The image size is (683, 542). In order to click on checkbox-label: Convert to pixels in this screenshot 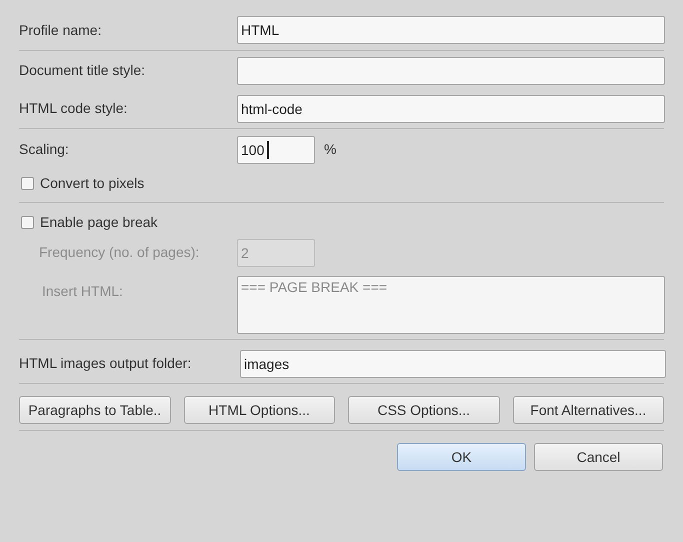, I will do `click(92, 183)`.